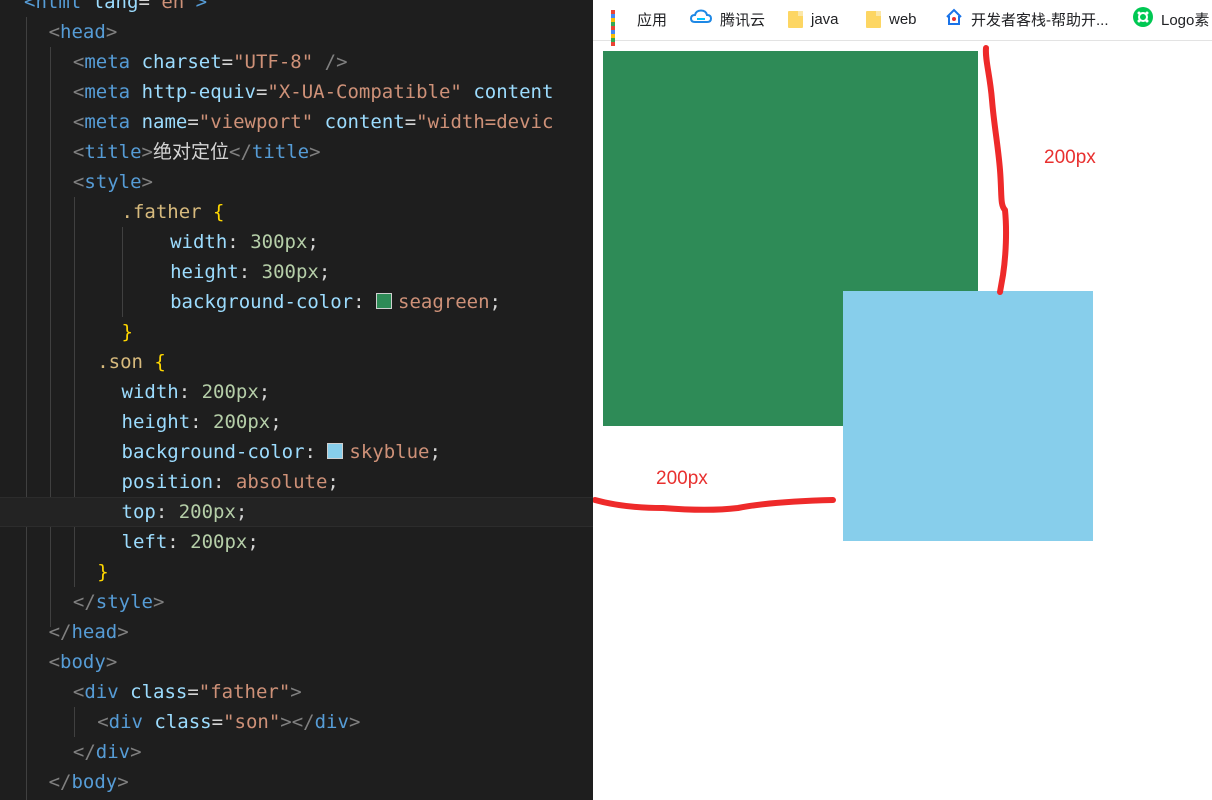 The image size is (1212, 800). Describe the element at coordinates (444, 302) in the screenshot. I see `code-token: seagreen` at that location.